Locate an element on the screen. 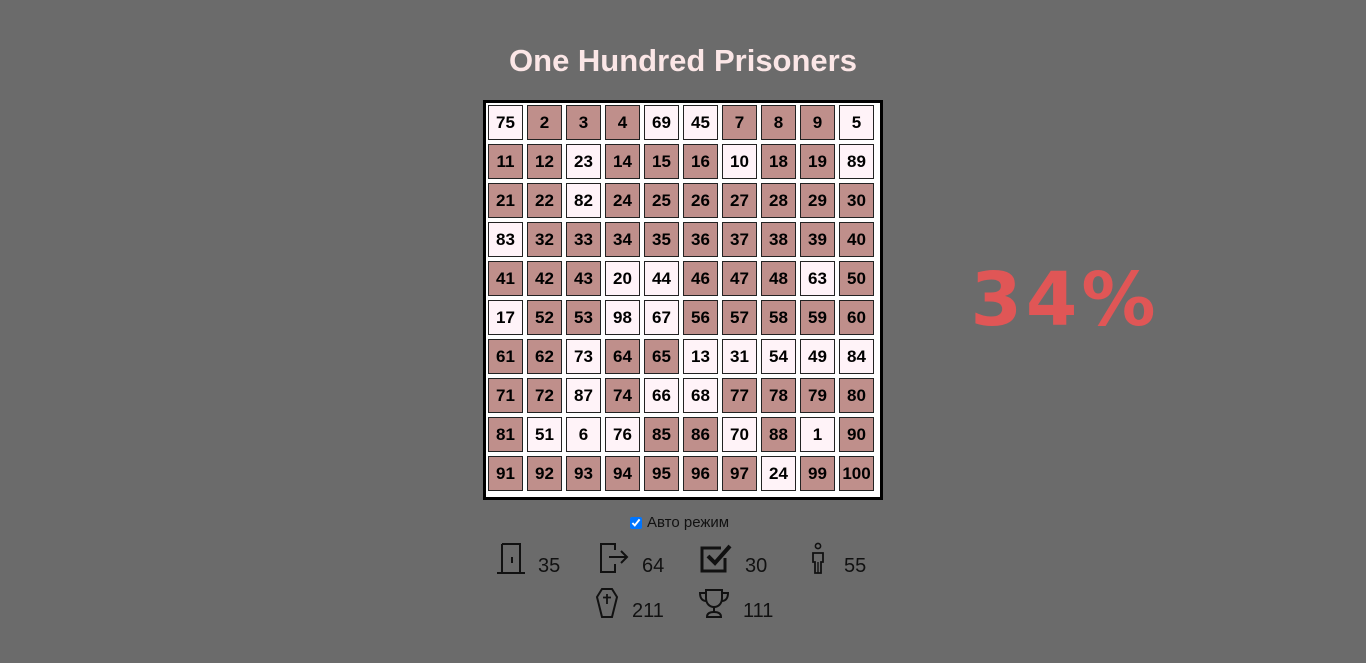 The image size is (1366, 663). box-cell: 11 is located at coordinates (505, 161).